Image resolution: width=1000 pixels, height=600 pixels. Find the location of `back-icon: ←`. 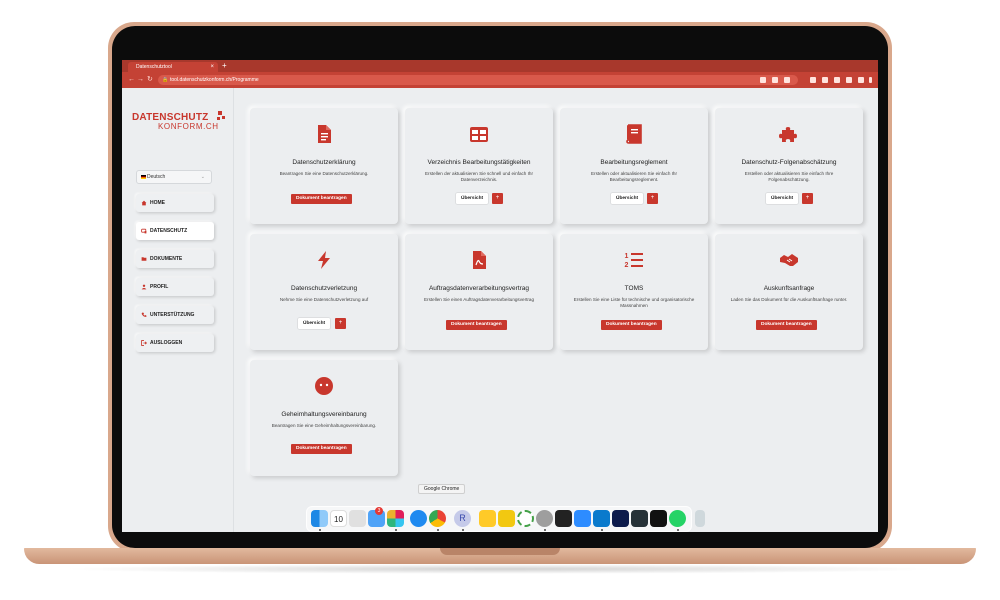

back-icon: ← is located at coordinates (131, 80).